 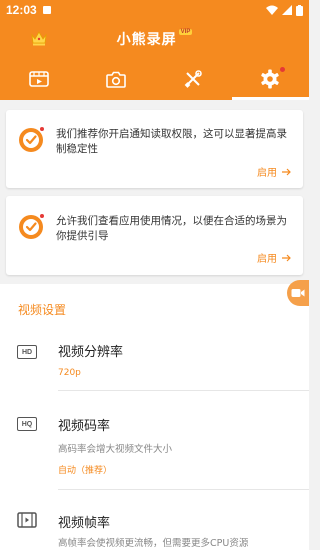 I want to click on enable-notification-button: 启用, so click(x=274, y=171).